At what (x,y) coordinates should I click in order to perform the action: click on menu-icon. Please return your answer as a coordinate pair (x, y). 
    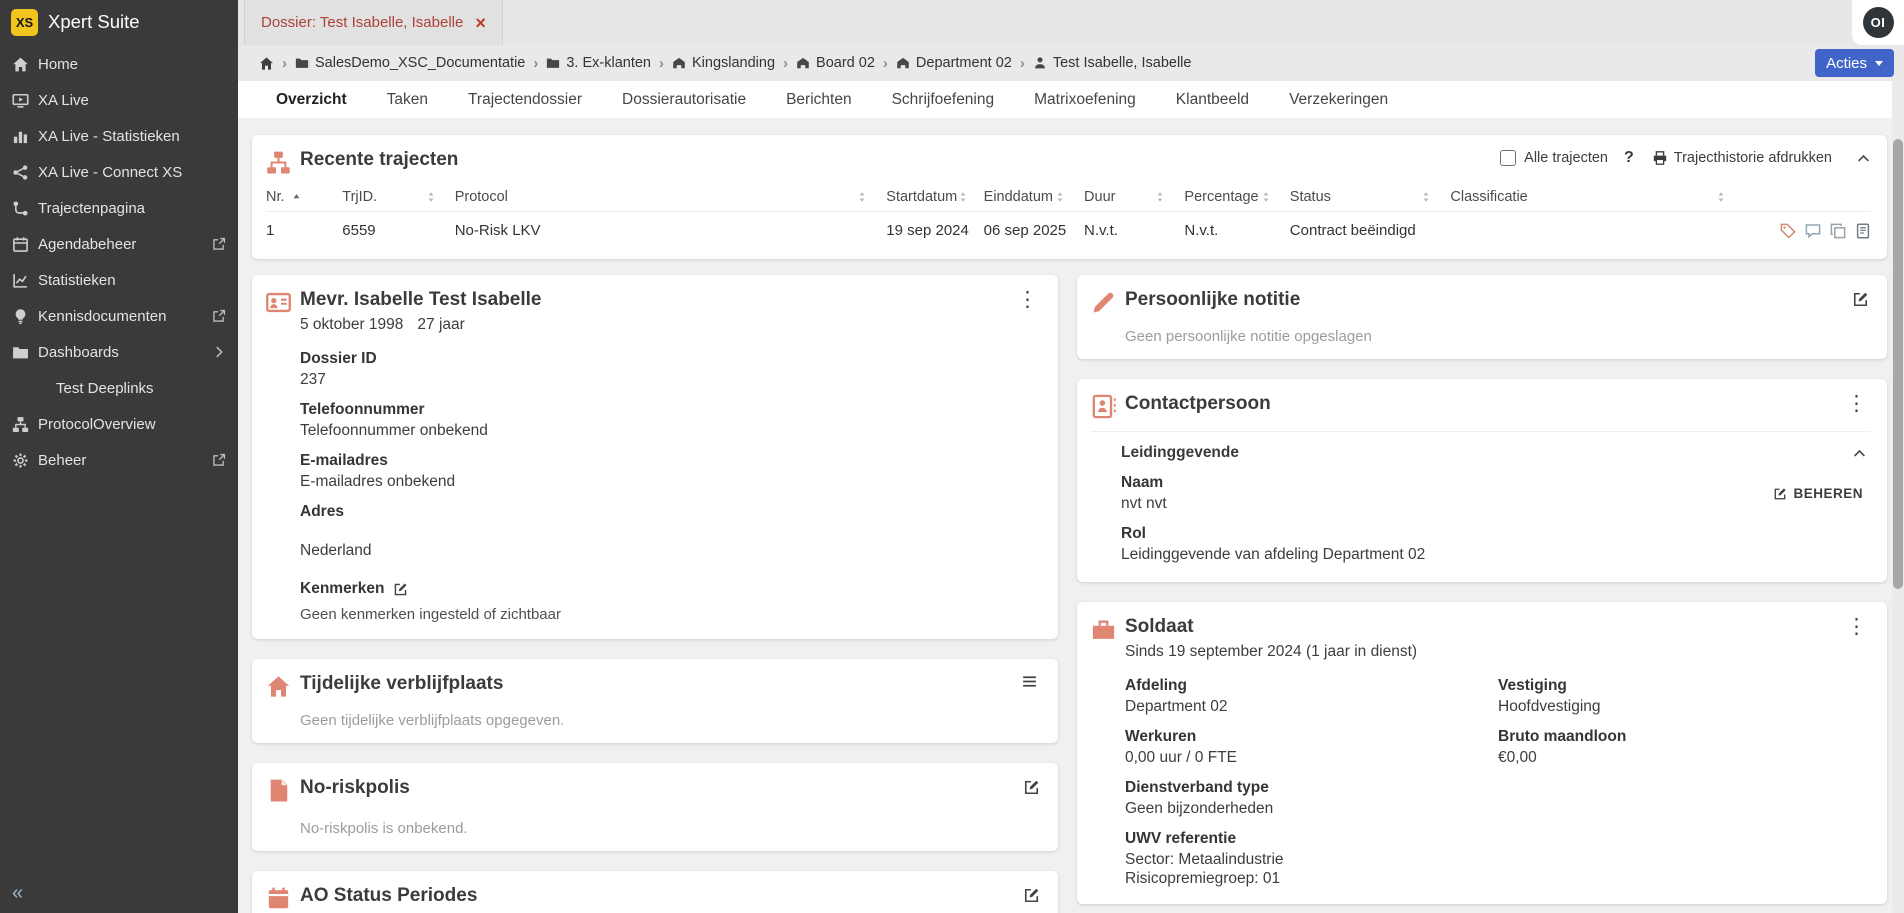
    Looking at the image, I should click on (1029, 681).